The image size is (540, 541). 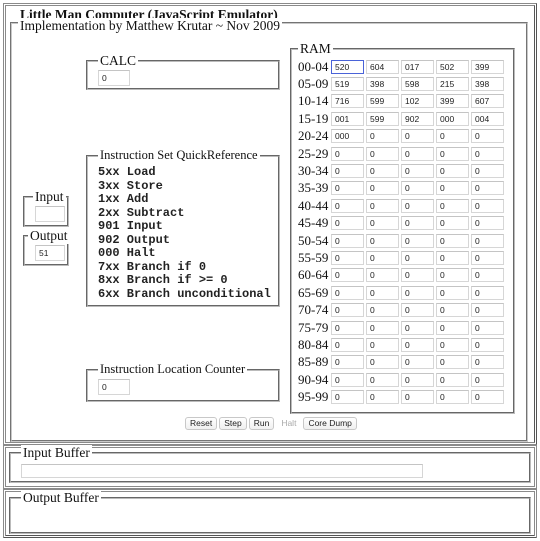 I want to click on calc-field, so click(x=114, y=78).